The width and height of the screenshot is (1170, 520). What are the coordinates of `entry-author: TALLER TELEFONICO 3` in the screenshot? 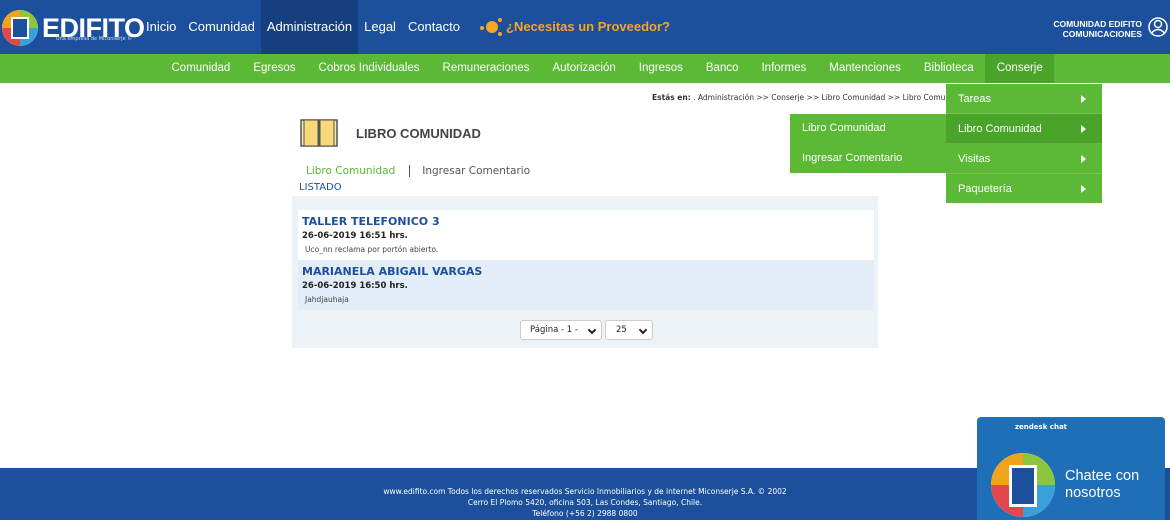 It's located at (371, 221).